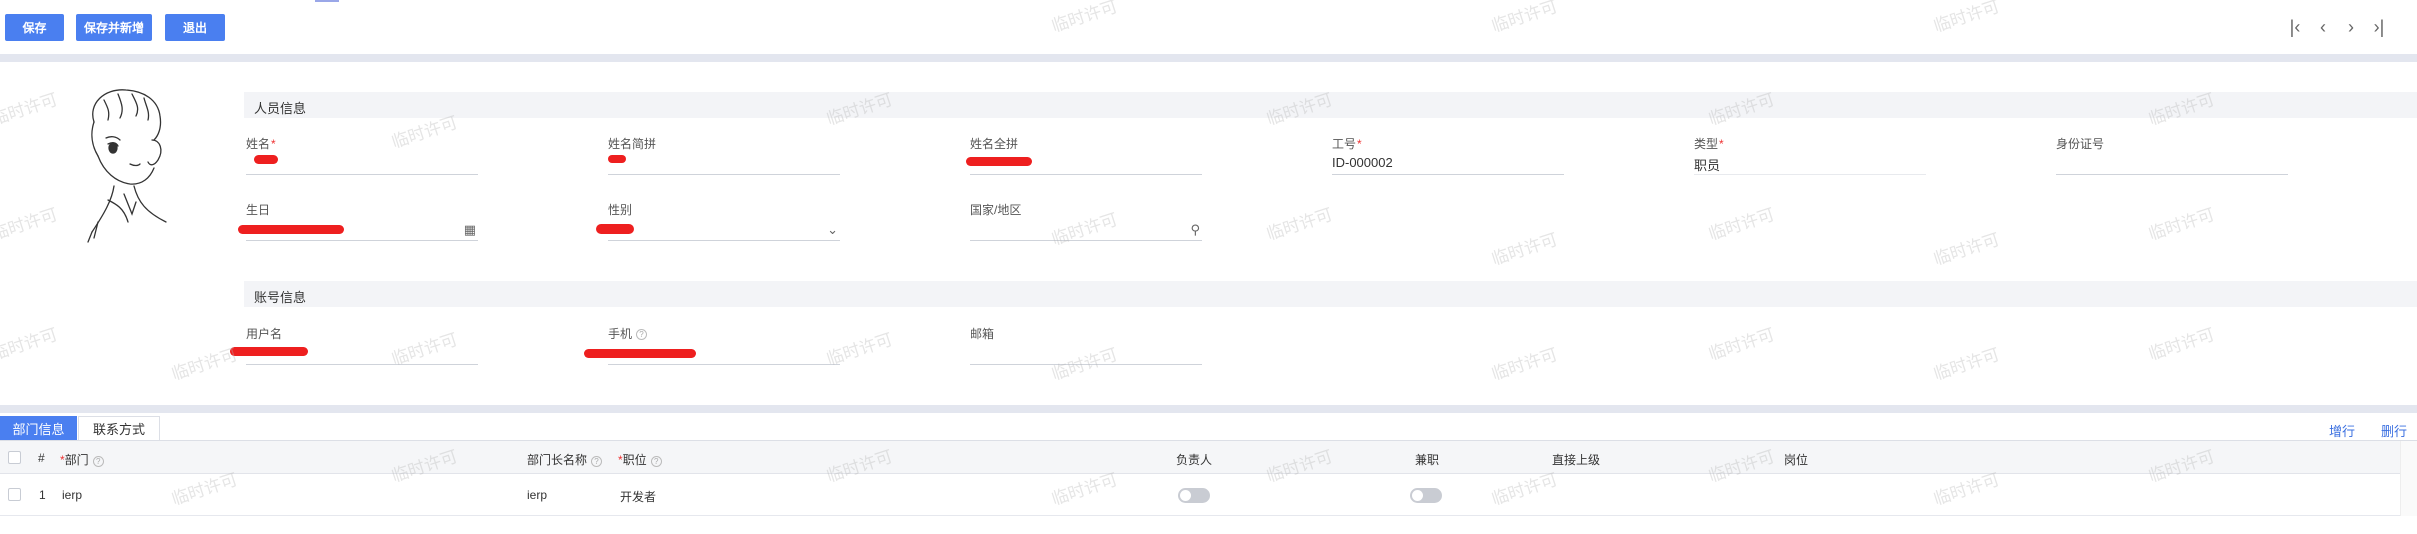 The image size is (2417, 534). I want to click on gender-select: ⌄, so click(724, 229).